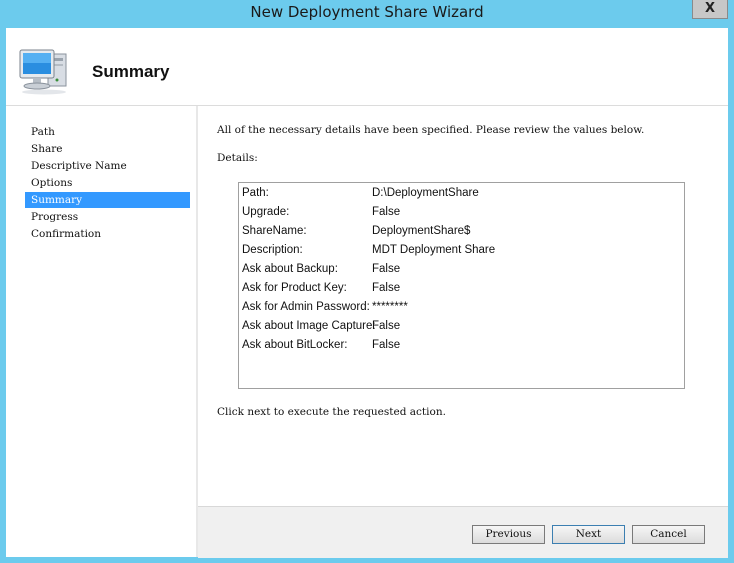  What do you see at coordinates (294, 288) in the screenshot?
I see `detail-key: Ask for Product Key:` at bounding box center [294, 288].